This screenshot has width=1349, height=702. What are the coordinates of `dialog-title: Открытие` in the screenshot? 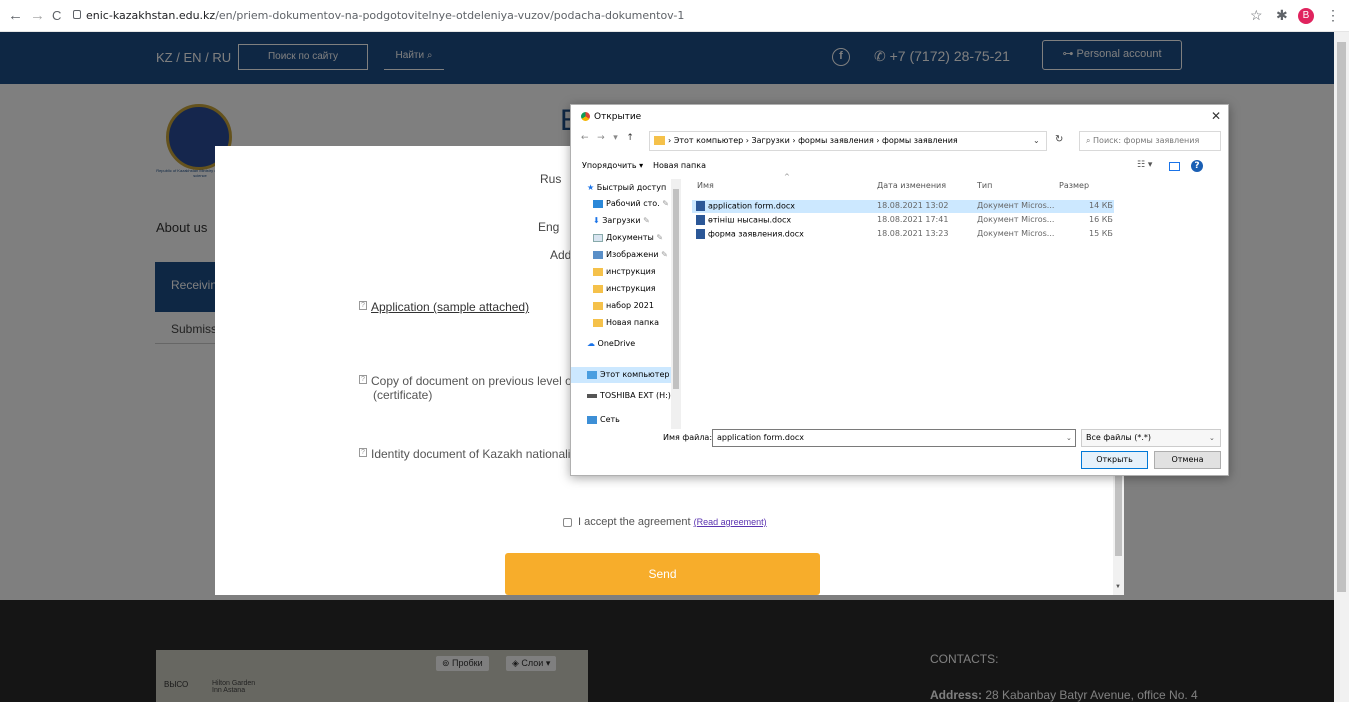 It's located at (611, 117).